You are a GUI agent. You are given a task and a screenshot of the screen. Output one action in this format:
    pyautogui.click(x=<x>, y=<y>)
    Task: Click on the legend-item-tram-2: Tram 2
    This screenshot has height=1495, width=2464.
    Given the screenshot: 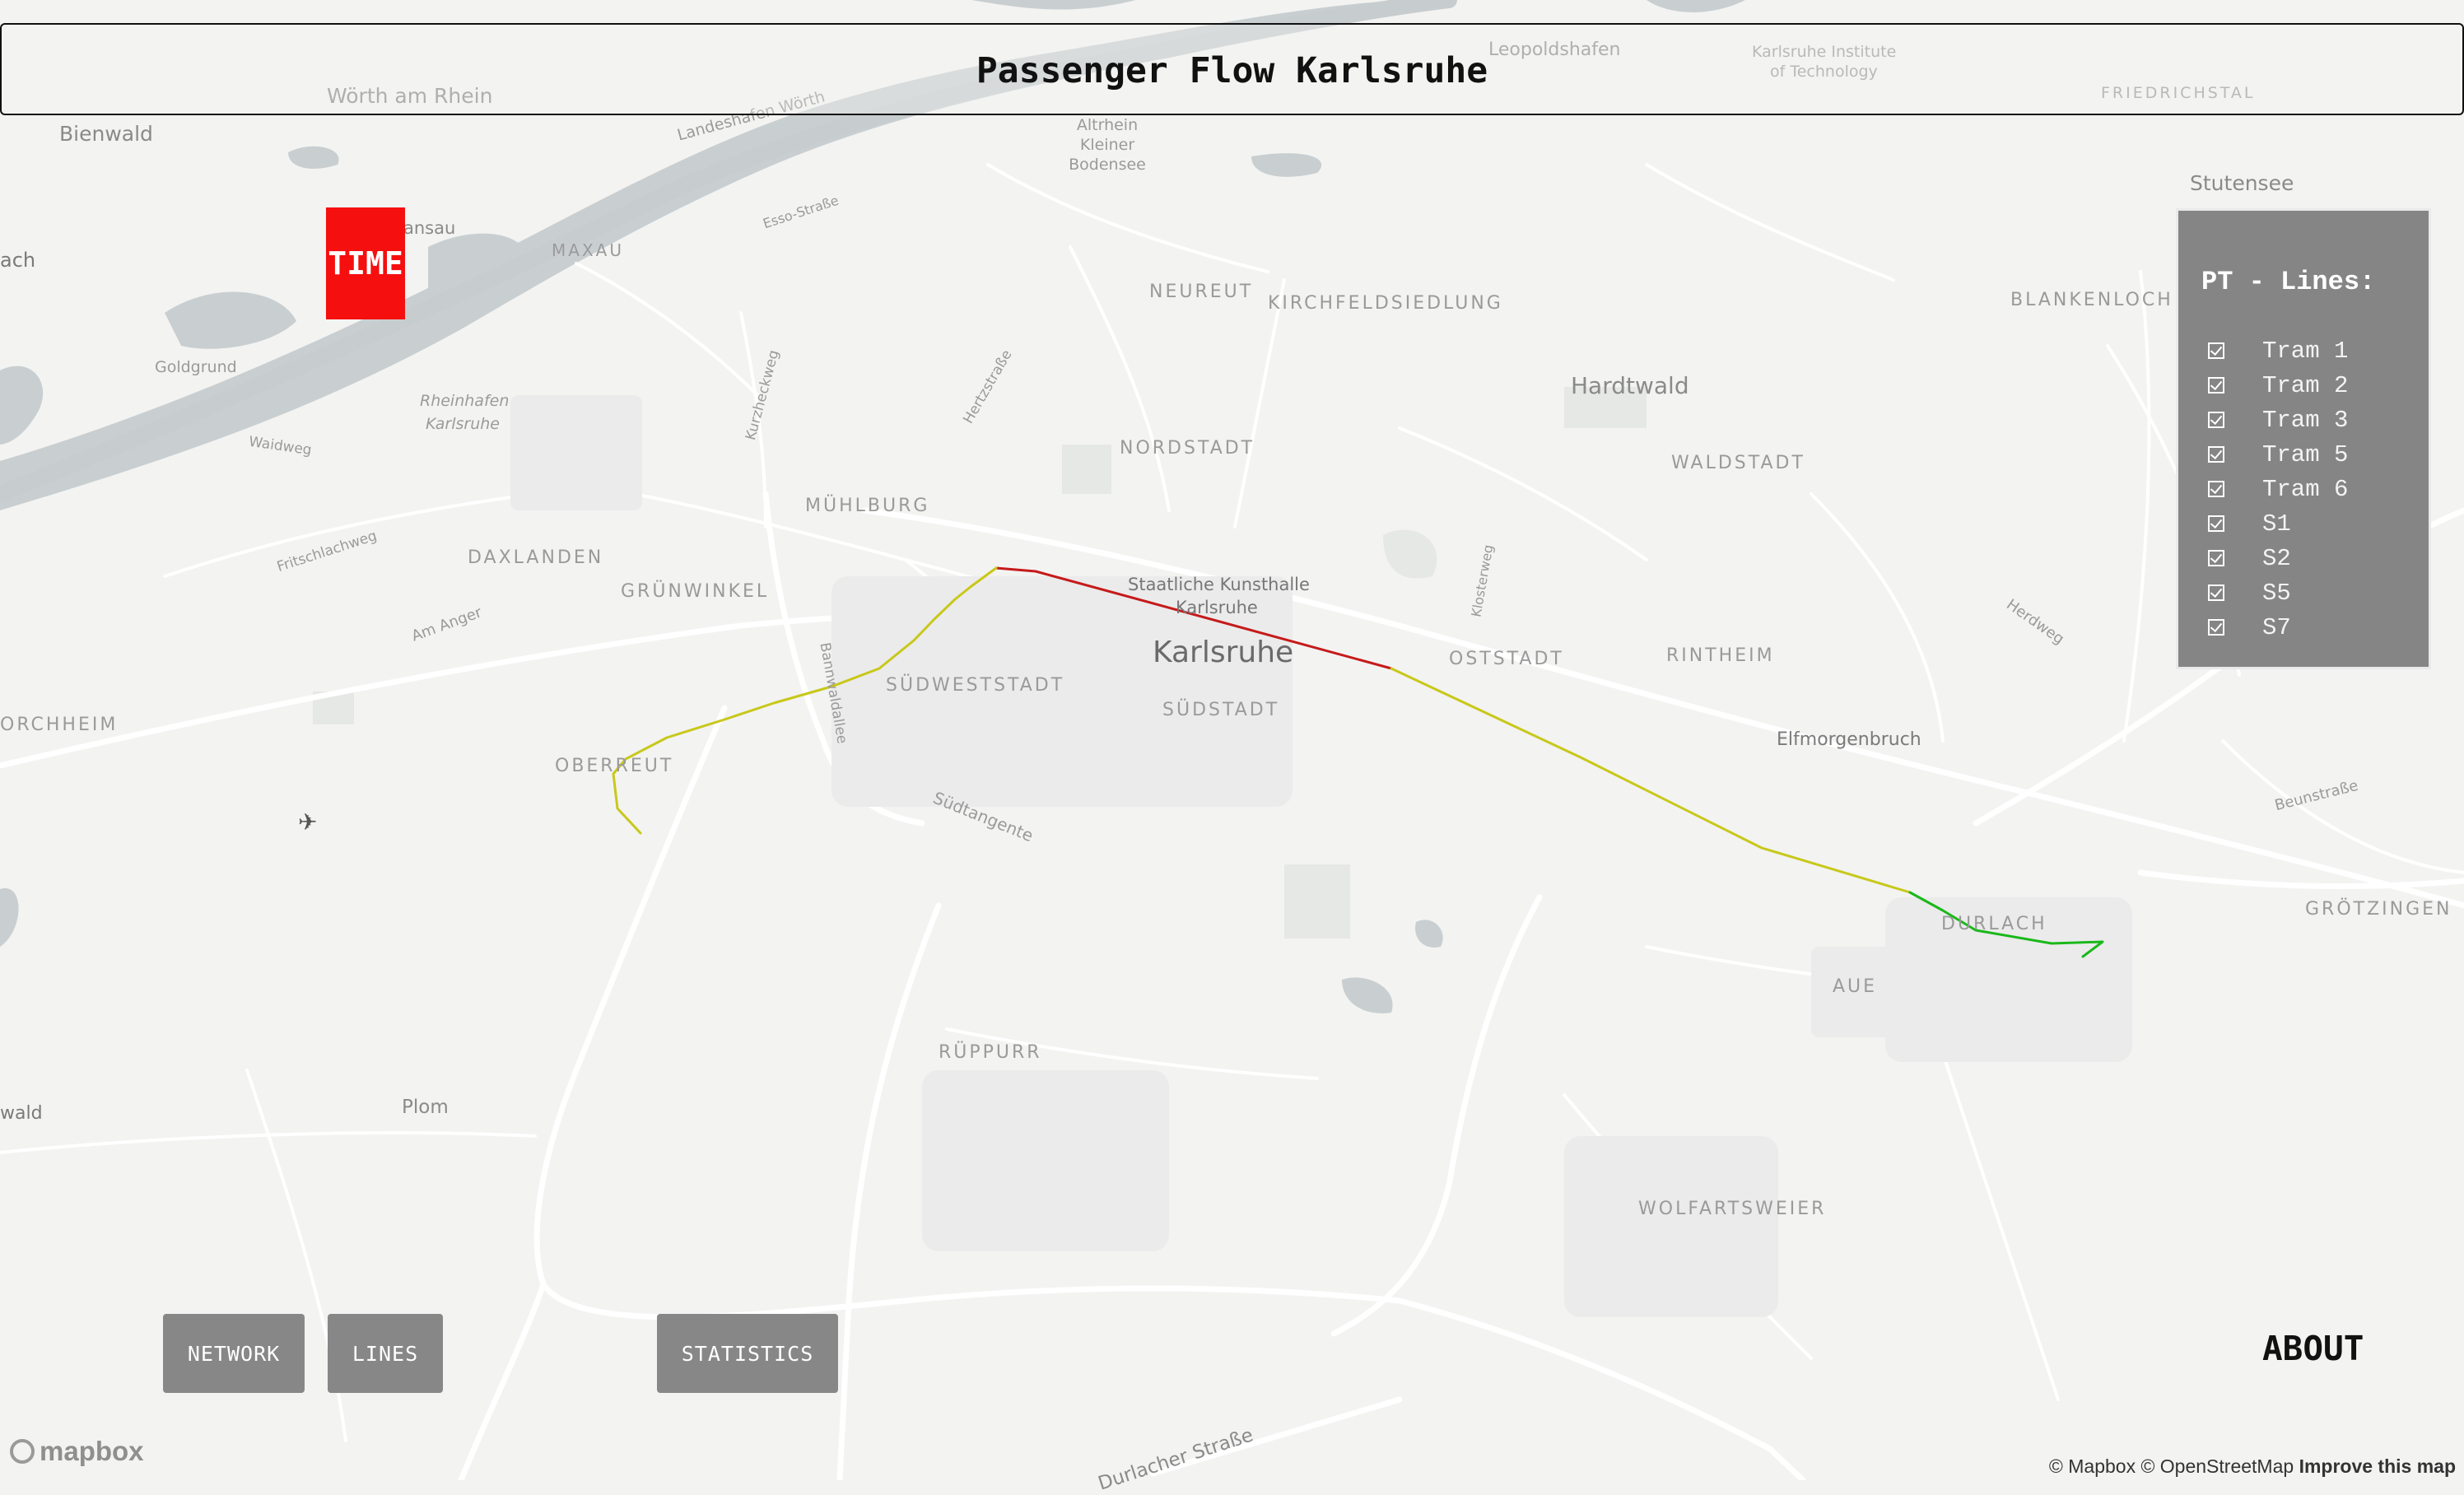 What is the action you would take?
    pyautogui.click(x=2278, y=385)
    